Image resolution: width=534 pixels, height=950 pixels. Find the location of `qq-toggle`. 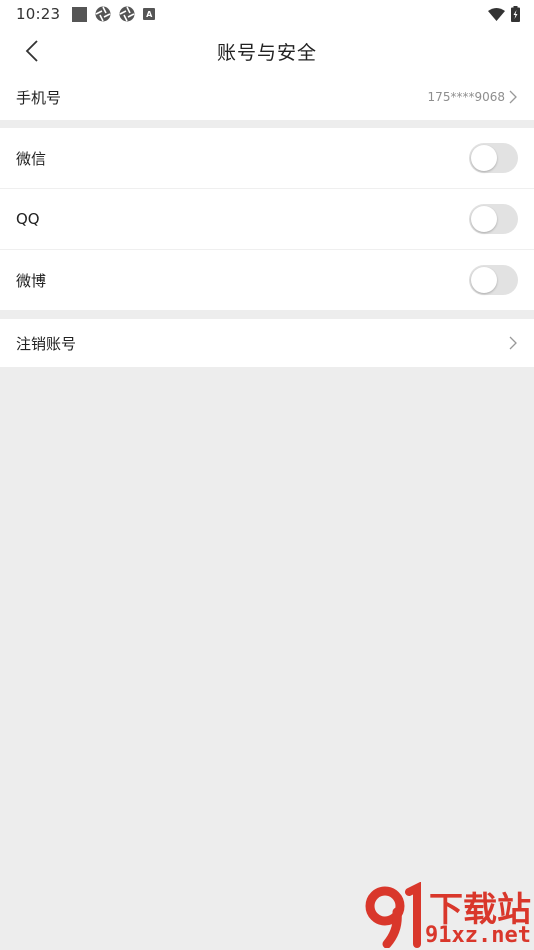

qq-toggle is located at coordinates (493, 219).